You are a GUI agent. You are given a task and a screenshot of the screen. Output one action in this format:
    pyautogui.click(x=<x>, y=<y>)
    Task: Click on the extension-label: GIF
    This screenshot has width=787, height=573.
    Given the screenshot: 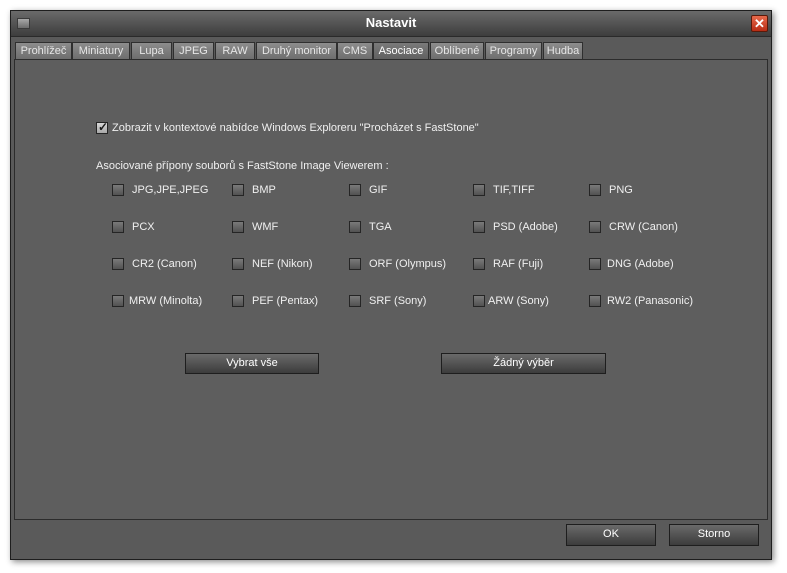 What is the action you would take?
    pyautogui.click(x=378, y=190)
    